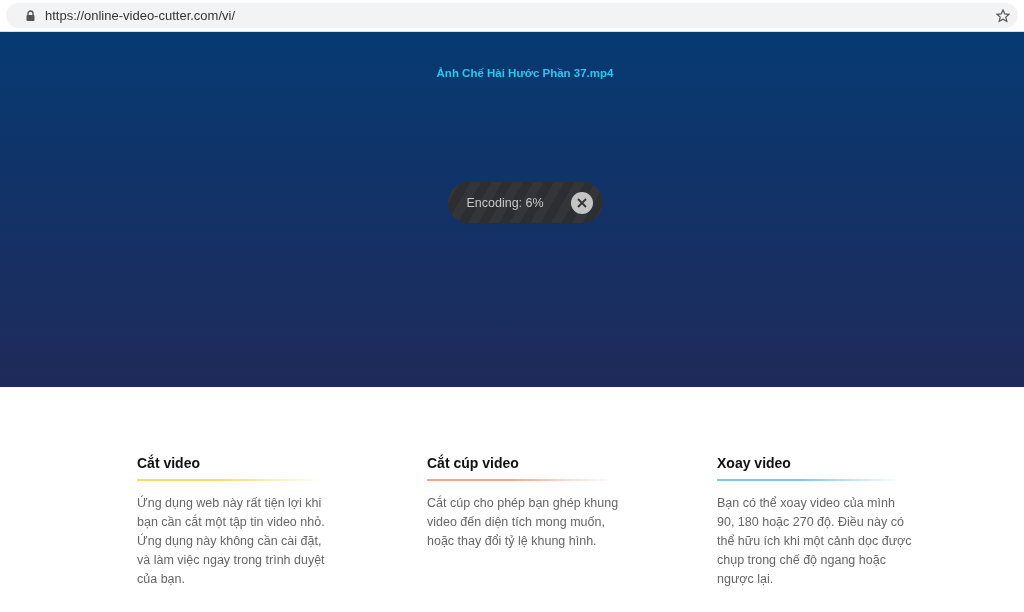  I want to click on status-text: Encoding: 6%, so click(505, 202).